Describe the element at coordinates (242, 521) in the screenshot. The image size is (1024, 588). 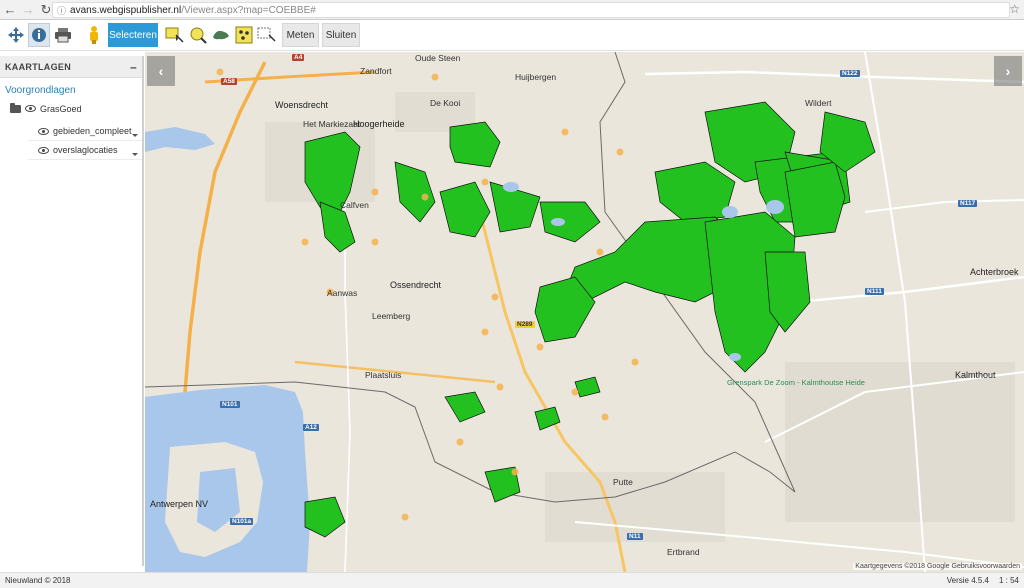
I see `road-shield: N101a` at that location.